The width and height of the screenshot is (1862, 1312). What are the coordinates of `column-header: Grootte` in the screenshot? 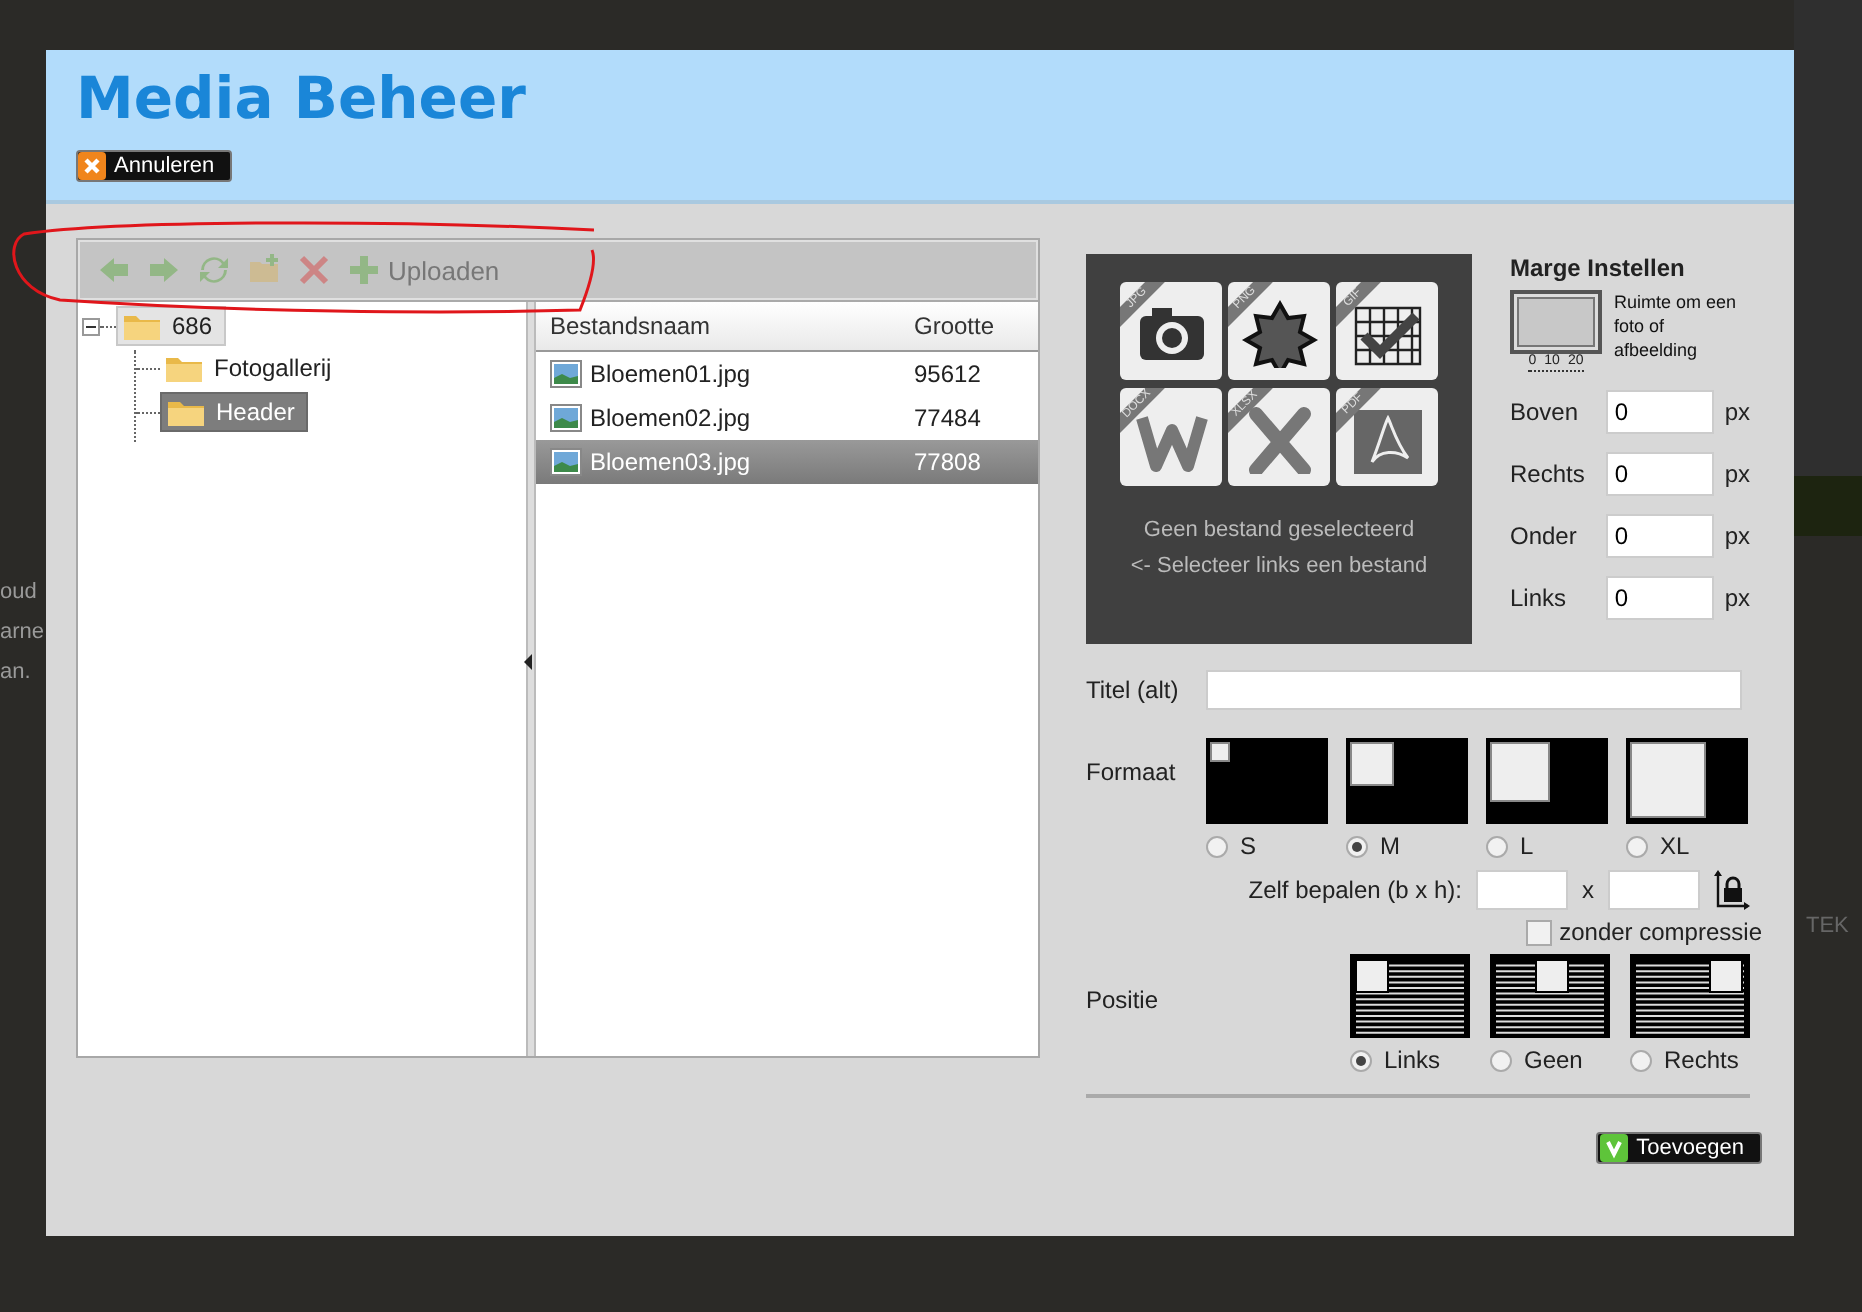 It's located at (974, 326).